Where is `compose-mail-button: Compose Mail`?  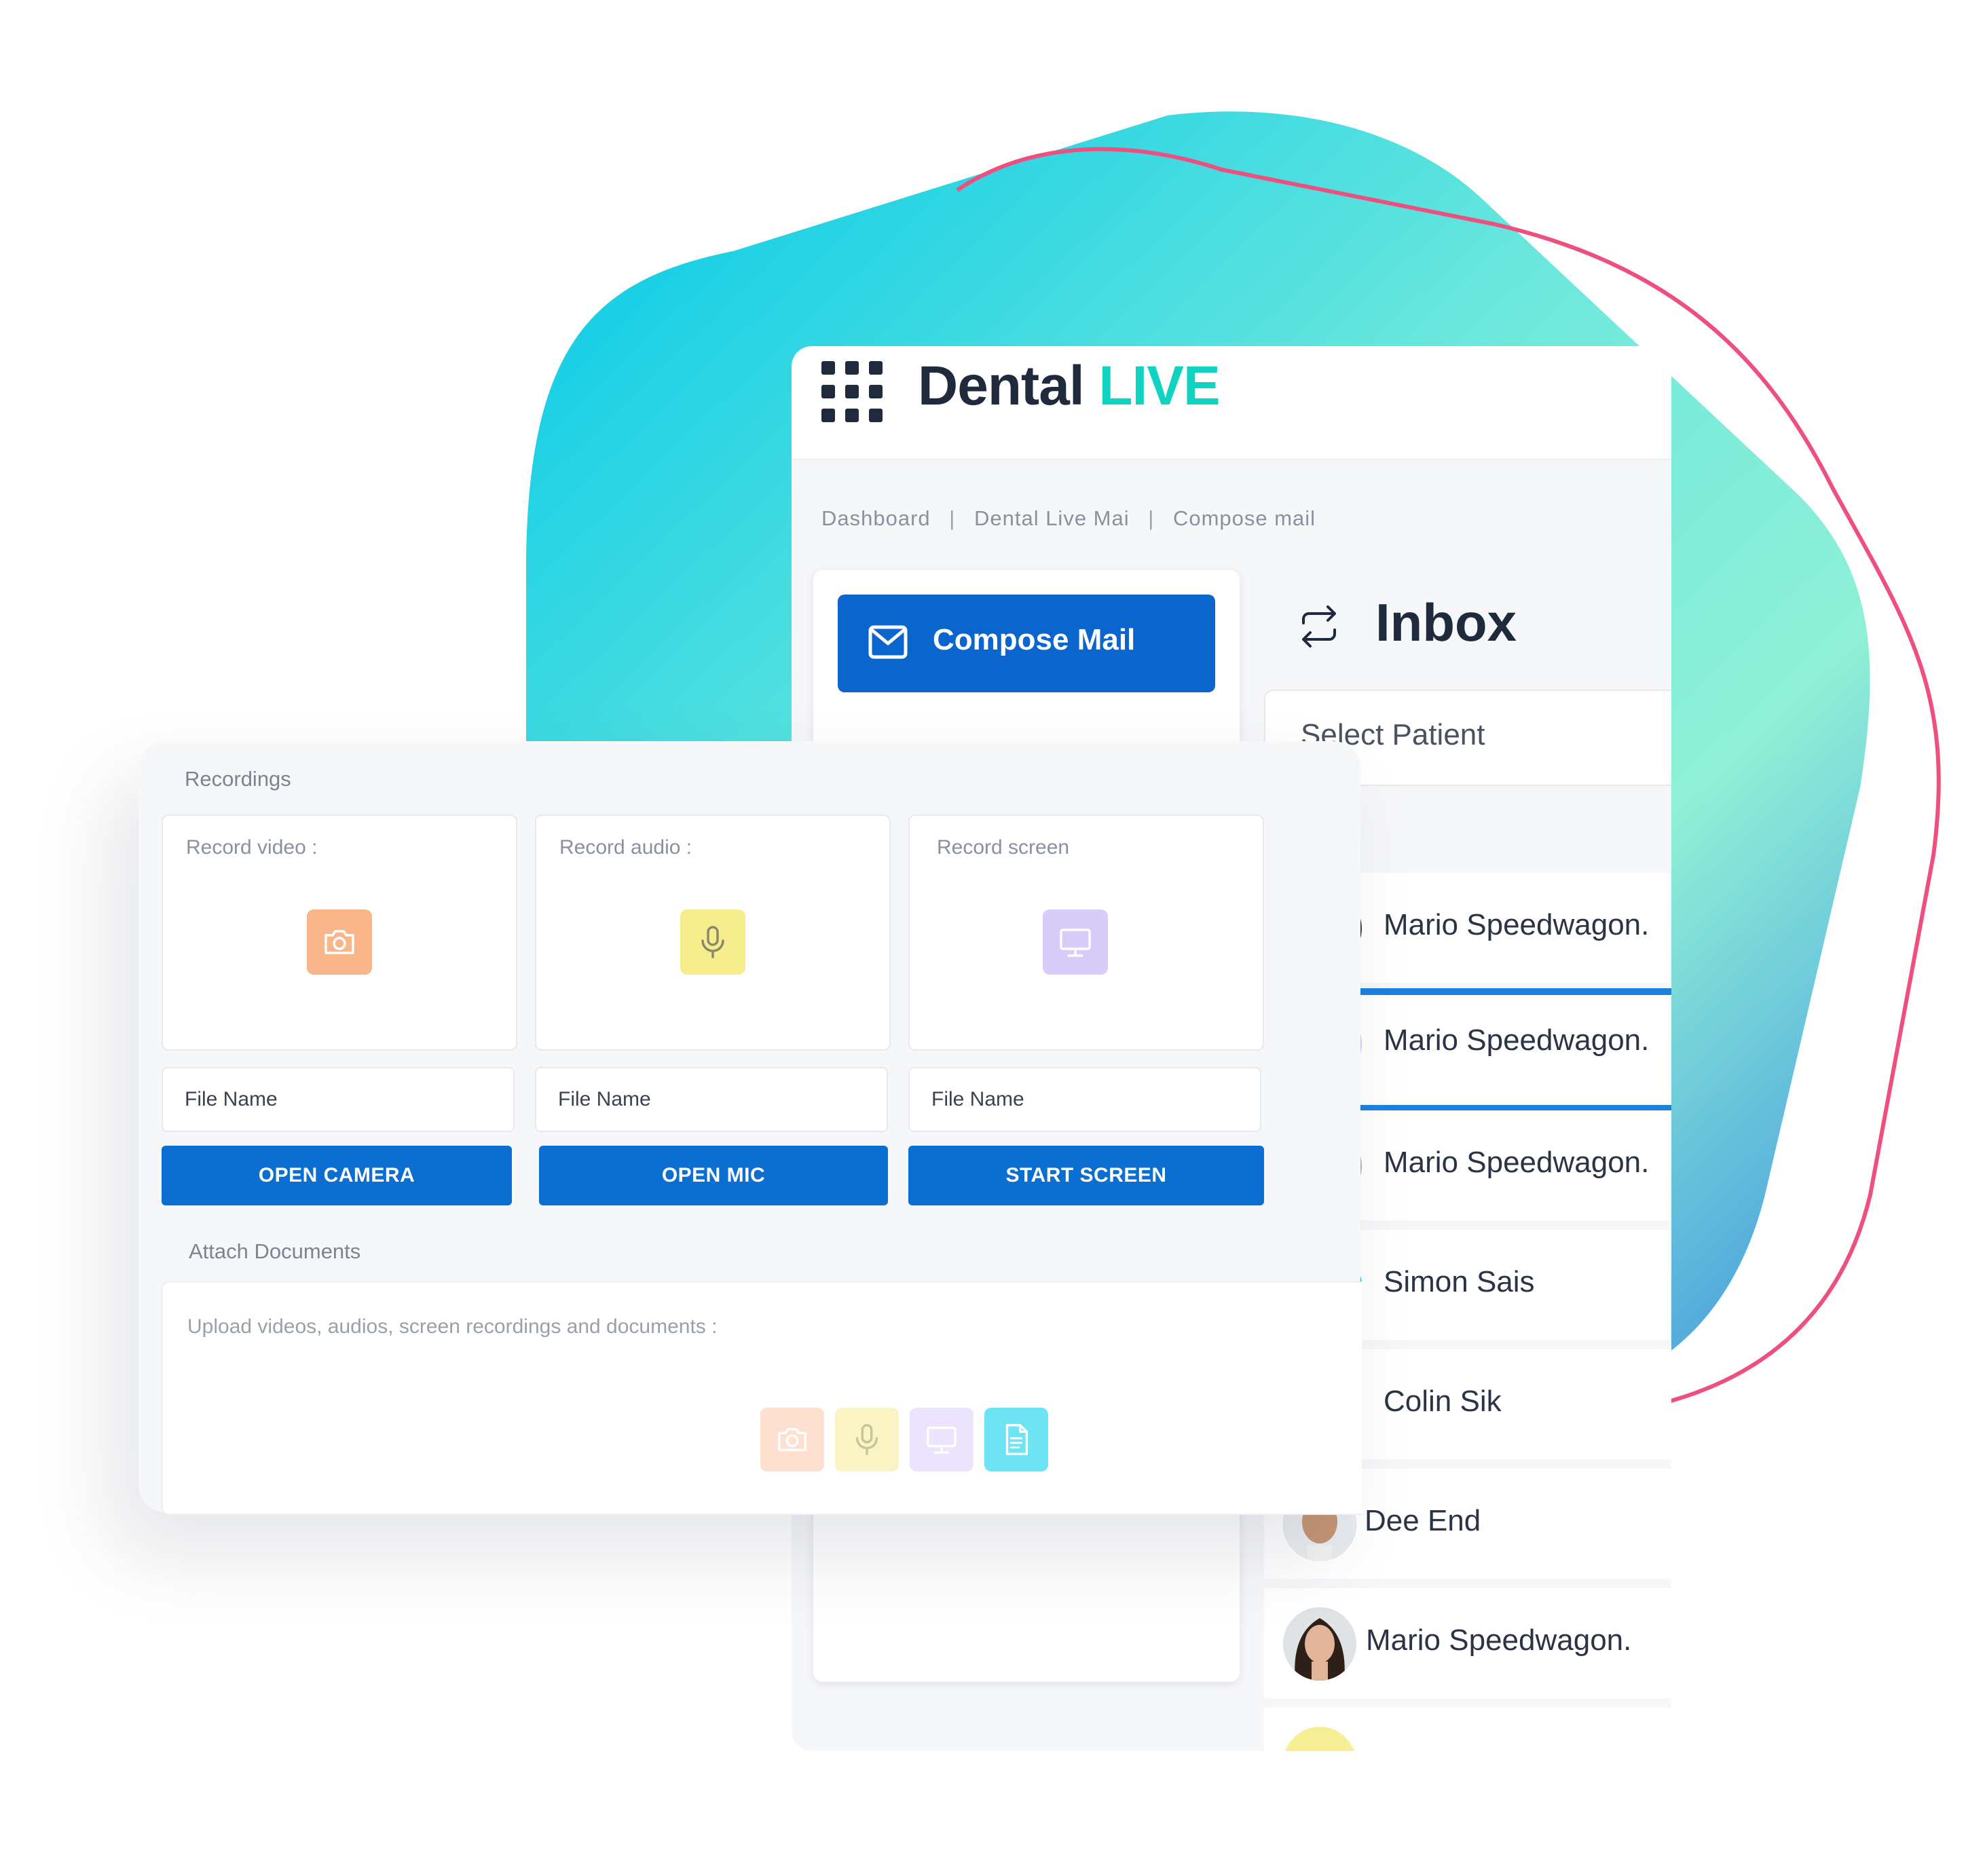
compose-mail-button: Compose Mail is located at coordinates (1026, 643).